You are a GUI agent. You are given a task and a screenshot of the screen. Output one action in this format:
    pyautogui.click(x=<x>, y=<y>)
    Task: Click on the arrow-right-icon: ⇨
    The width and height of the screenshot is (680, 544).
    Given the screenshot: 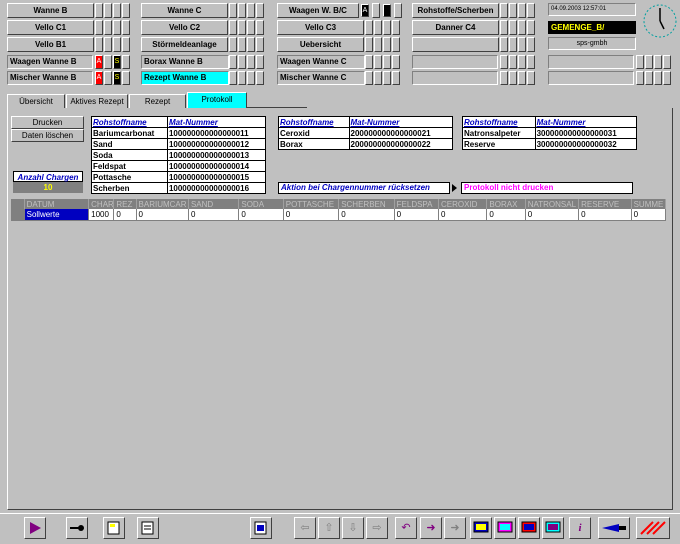 What is the action you would take?
    pyautogui.click(x=377, y=528)
    